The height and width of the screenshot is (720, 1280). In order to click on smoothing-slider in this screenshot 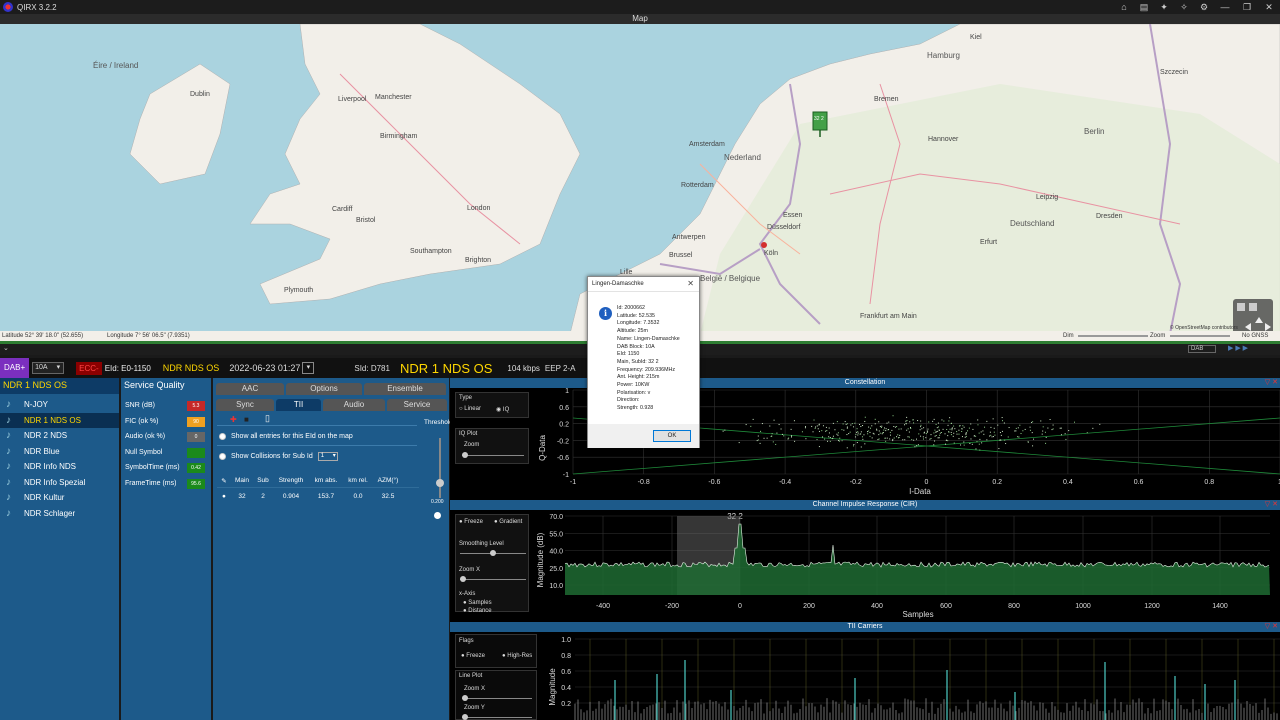, I will do `click(493, 553)`.